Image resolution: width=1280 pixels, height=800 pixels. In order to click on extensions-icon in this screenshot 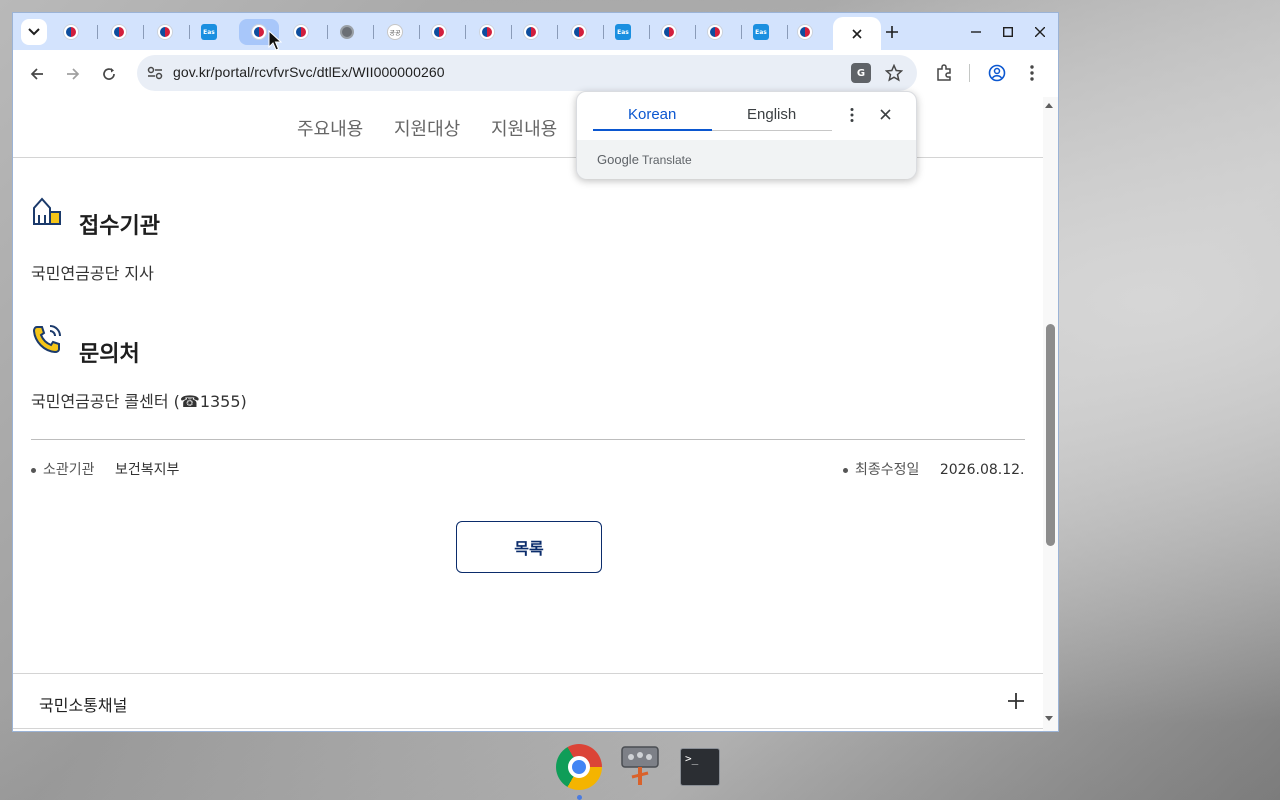, I will do `click(944, 73)`.